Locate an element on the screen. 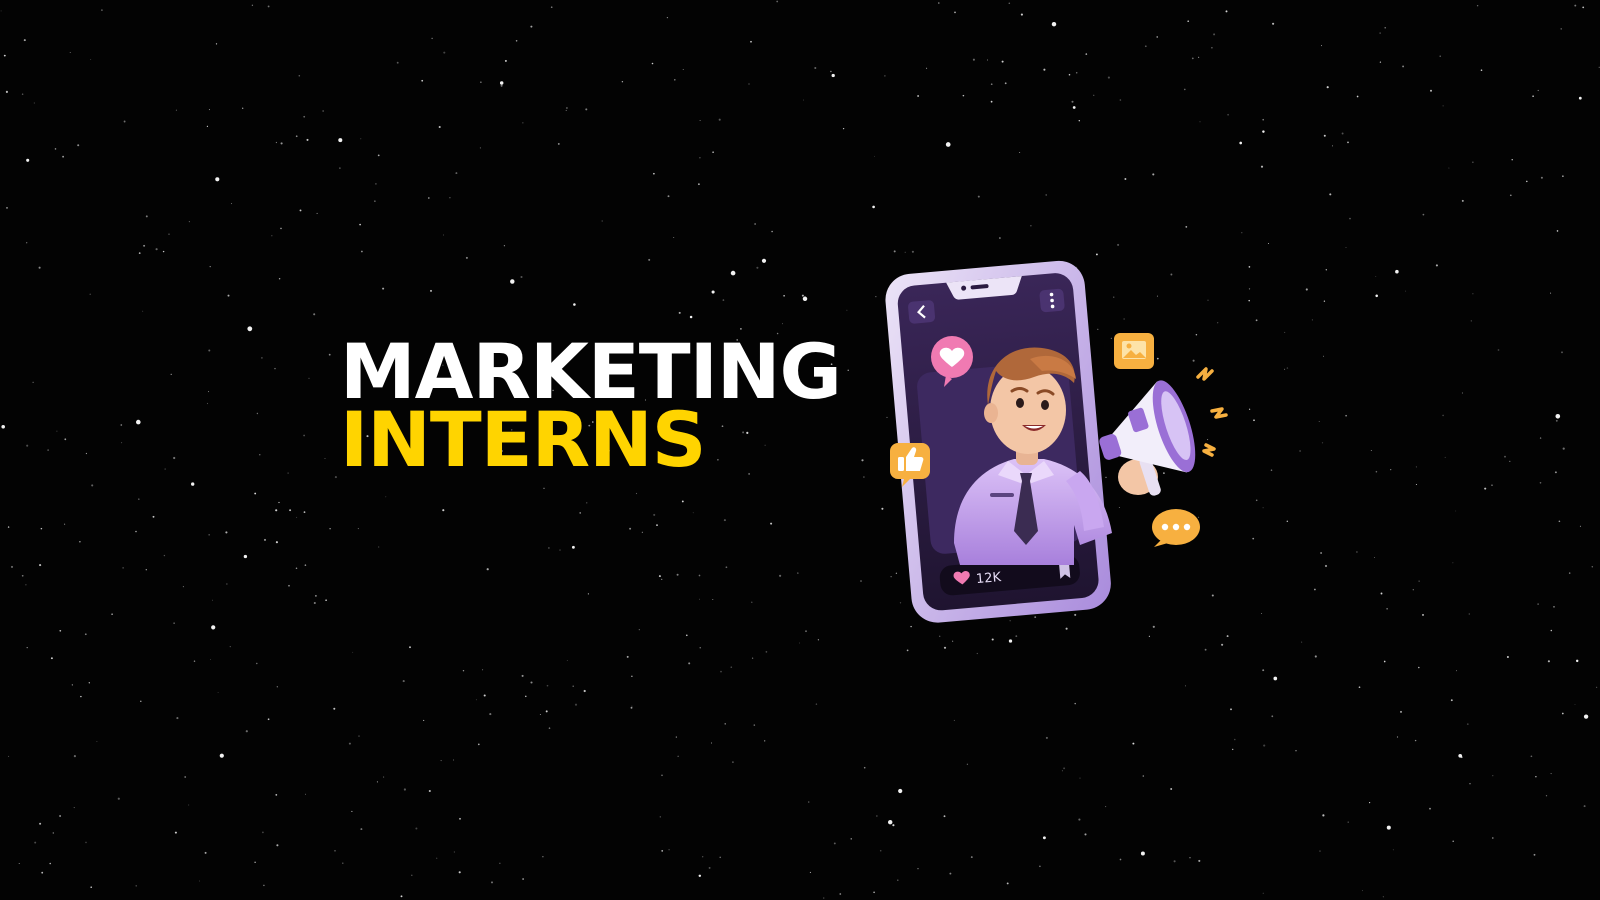 This screenshot has height=900, width=1600. likes-count: 12K is located at coordinates (988, 578).